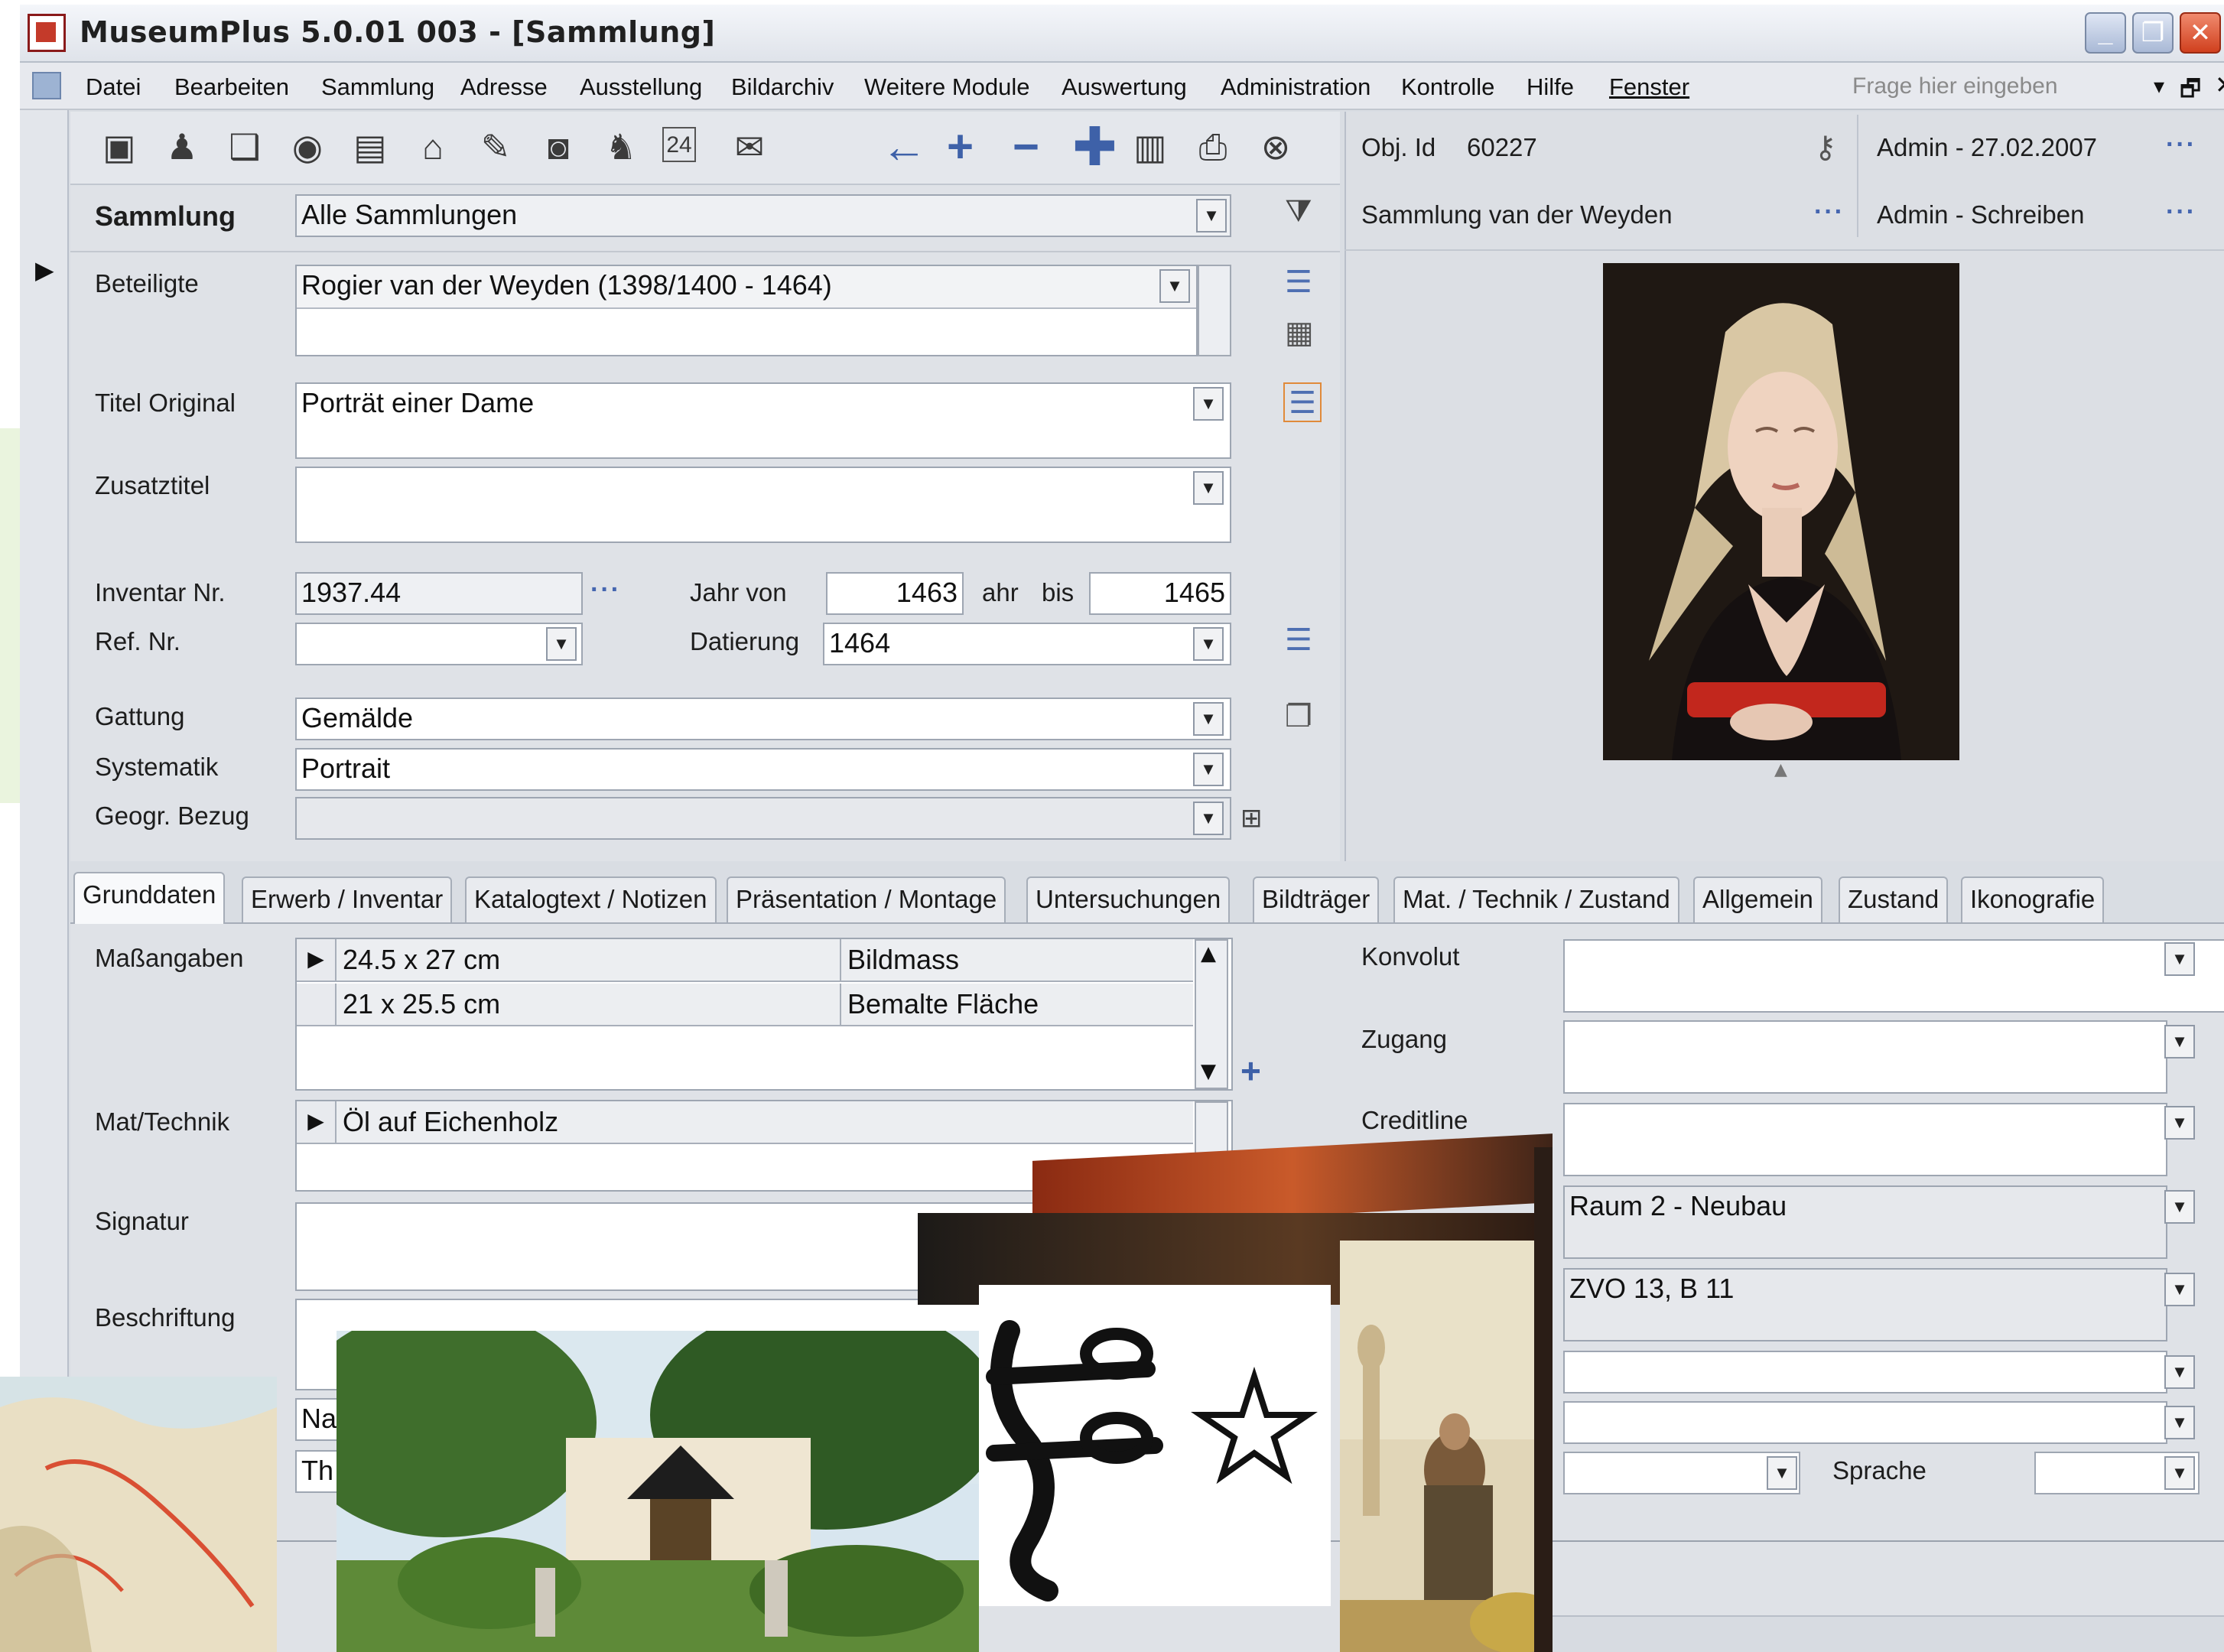 The width and height of the screenshot is (2224, 1652). I want to click on house-icon: ⌂, so click(433, 149).